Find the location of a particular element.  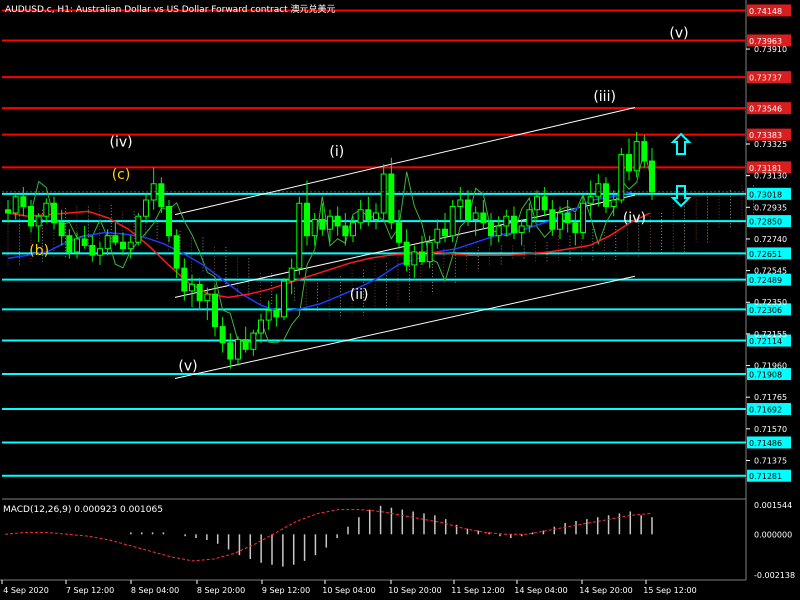

price-tick-label: 0.71570 is located at coordinates (770, 429).